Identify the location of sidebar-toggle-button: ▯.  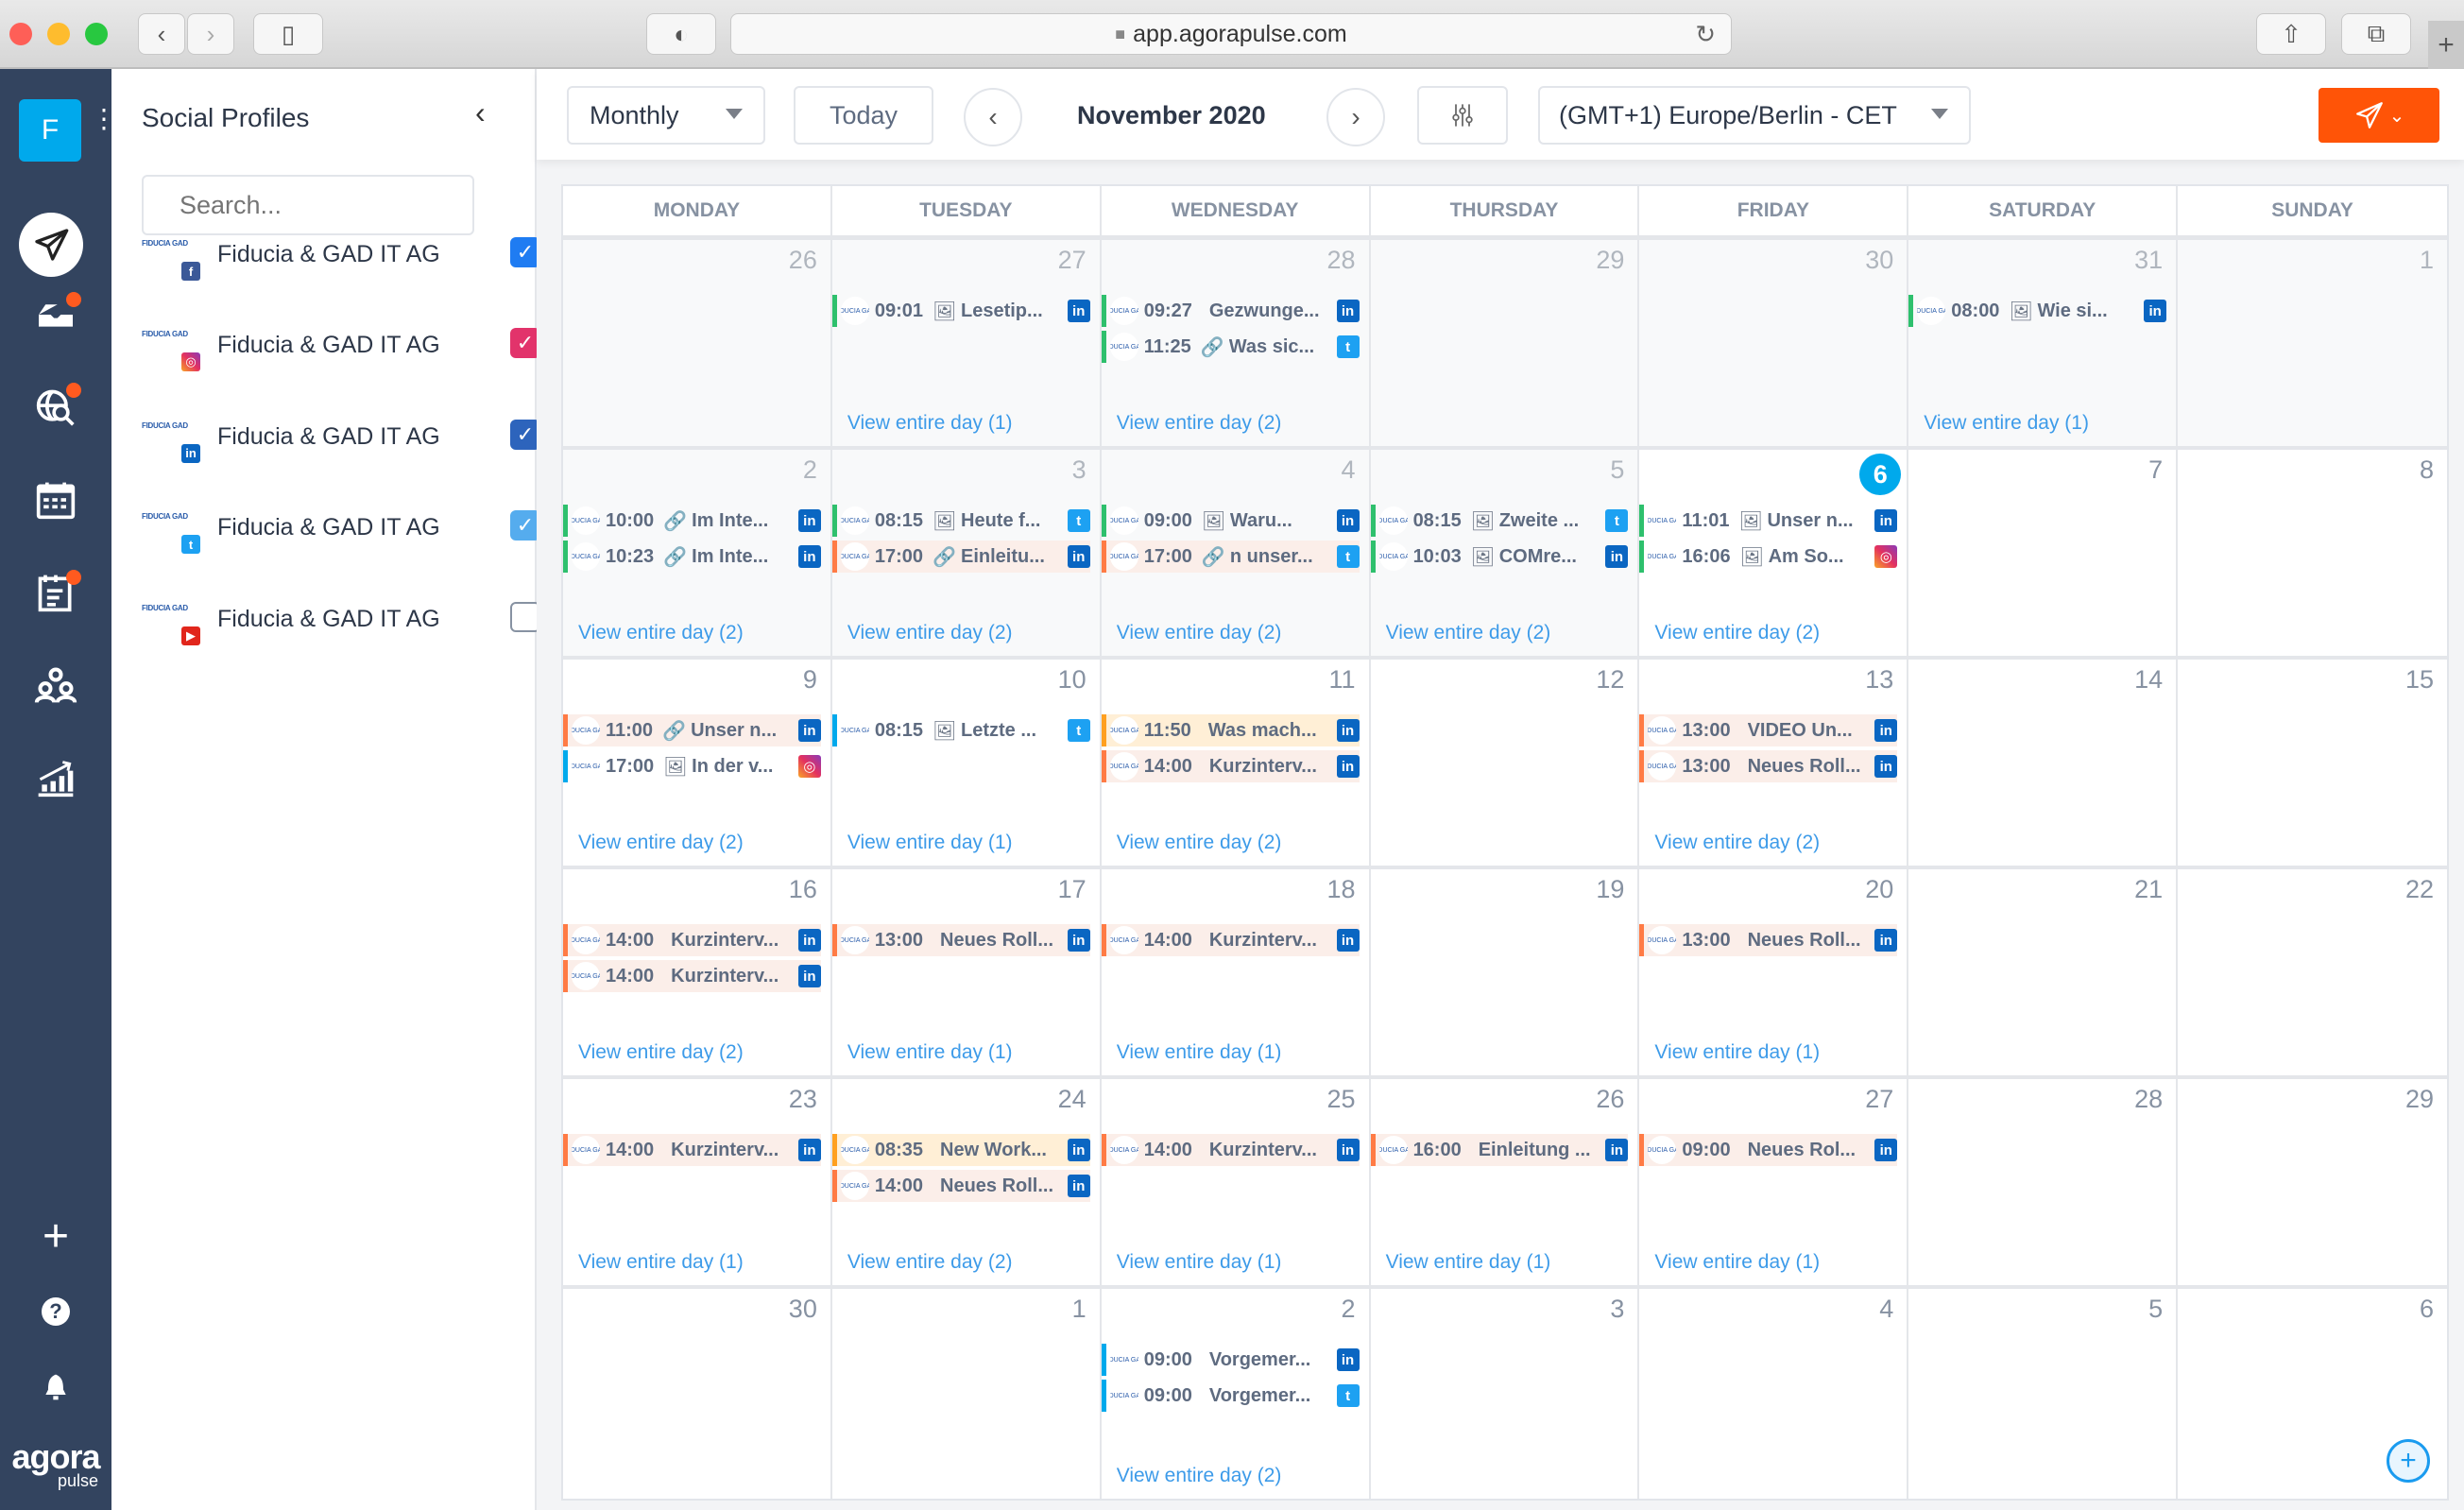
(288, 34).